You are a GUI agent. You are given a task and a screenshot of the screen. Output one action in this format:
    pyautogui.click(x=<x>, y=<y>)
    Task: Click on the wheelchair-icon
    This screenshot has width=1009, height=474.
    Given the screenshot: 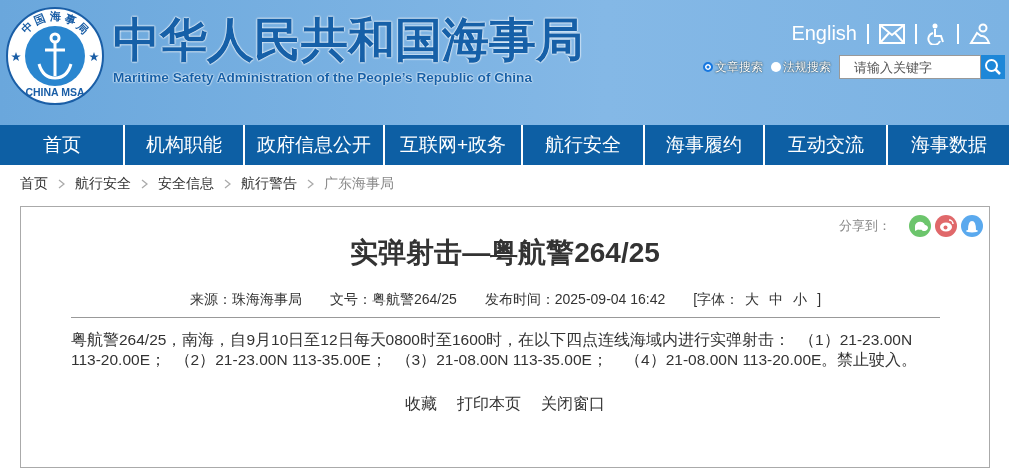 What is the action you would take?
    pyautogui.click(x=937, y=33)
    